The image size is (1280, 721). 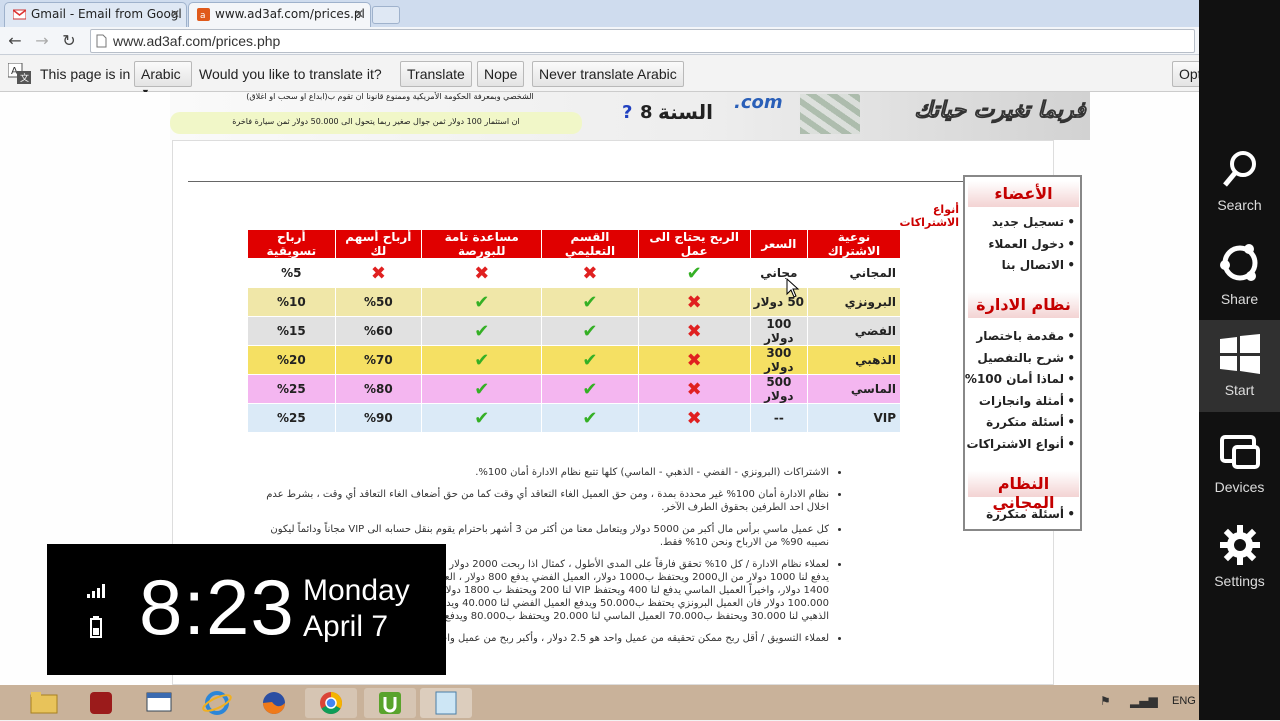 What do you see at coordinates (778, 389) in the screenshot?
I see `table-cell: 500 دولار` at bounding box center [778, 389].